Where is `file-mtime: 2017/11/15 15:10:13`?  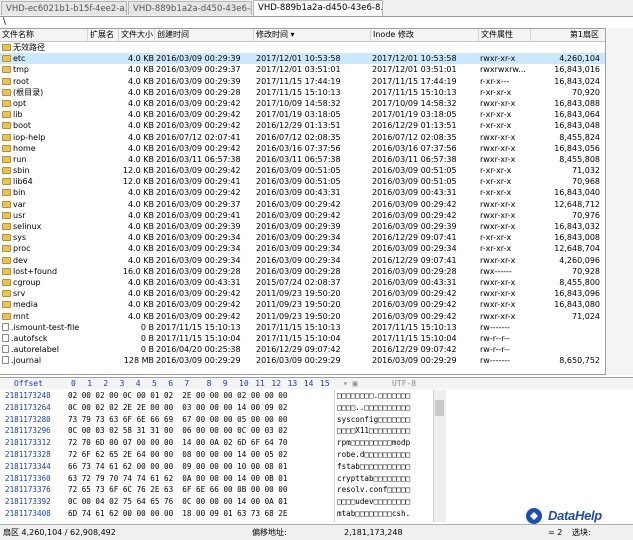 file-mtime: 2017/11/15 15:10:13 is located at coordinates (298, 327).